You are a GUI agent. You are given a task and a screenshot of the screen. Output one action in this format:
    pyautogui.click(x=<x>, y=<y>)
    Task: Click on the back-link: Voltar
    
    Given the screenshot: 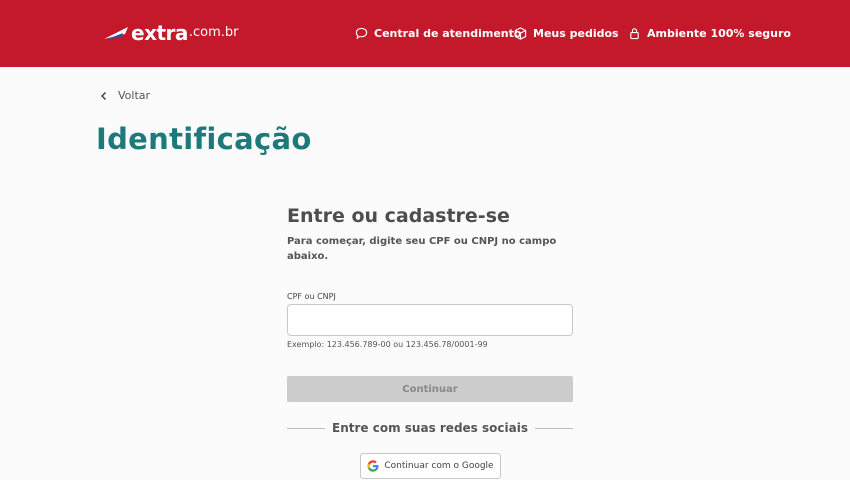 What is the action you would take?
    pyautogui.click(x=125, y=95)
    